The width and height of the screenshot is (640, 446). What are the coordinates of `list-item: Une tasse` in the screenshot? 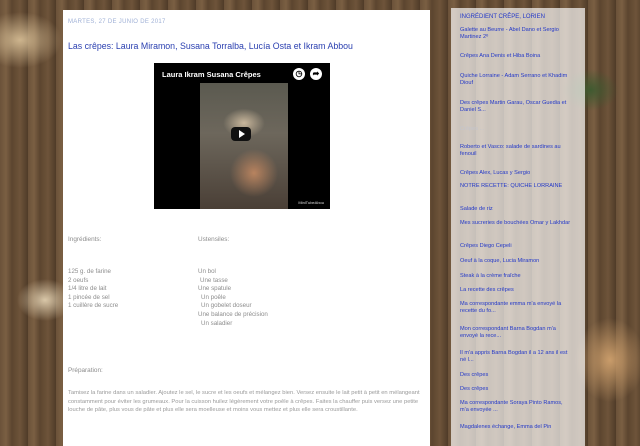 It's located at (214, 280).